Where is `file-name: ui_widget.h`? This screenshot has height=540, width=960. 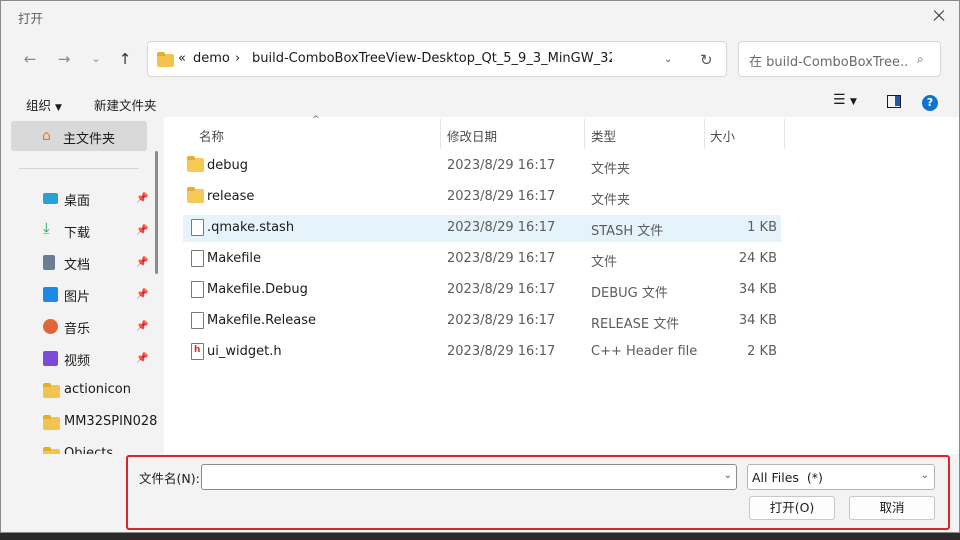 file-name: ui_widget.h is located at coordinates (244, 351).